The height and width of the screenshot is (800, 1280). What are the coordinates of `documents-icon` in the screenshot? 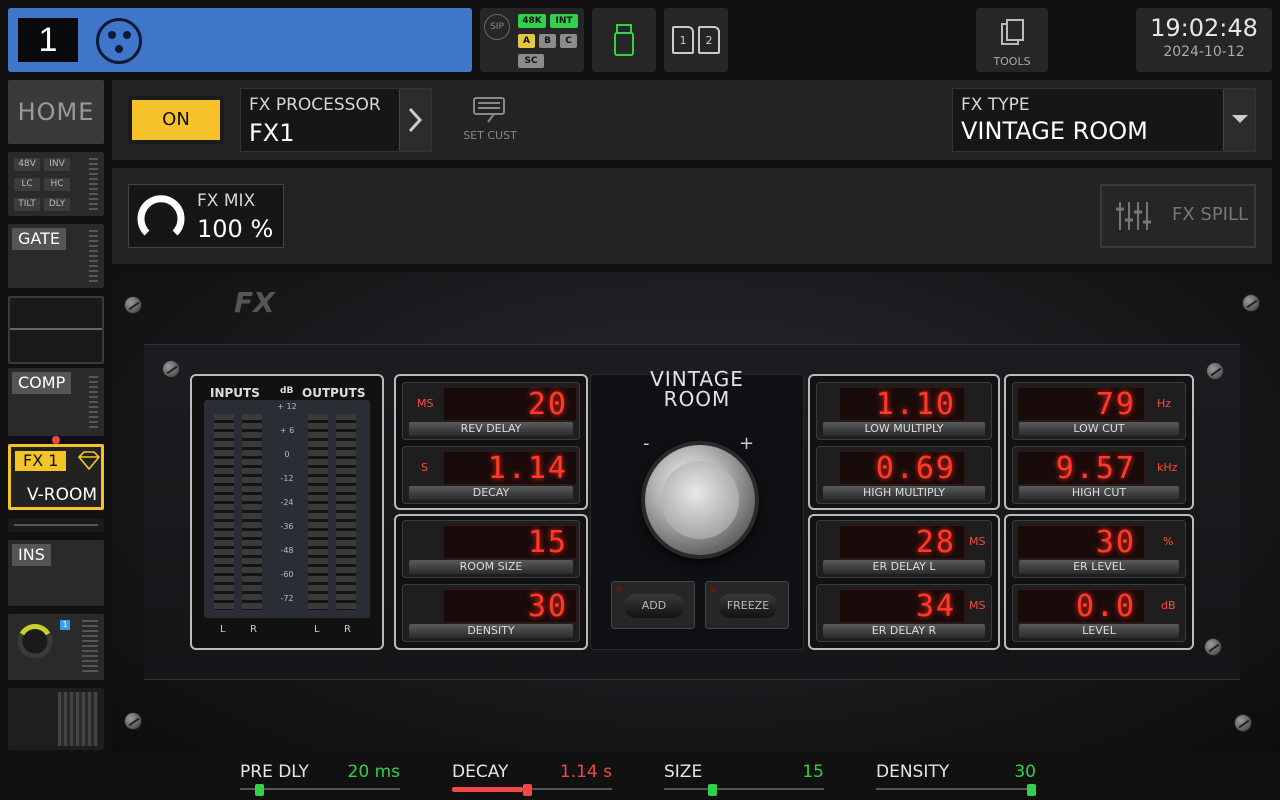 It's located at (1012, 32).